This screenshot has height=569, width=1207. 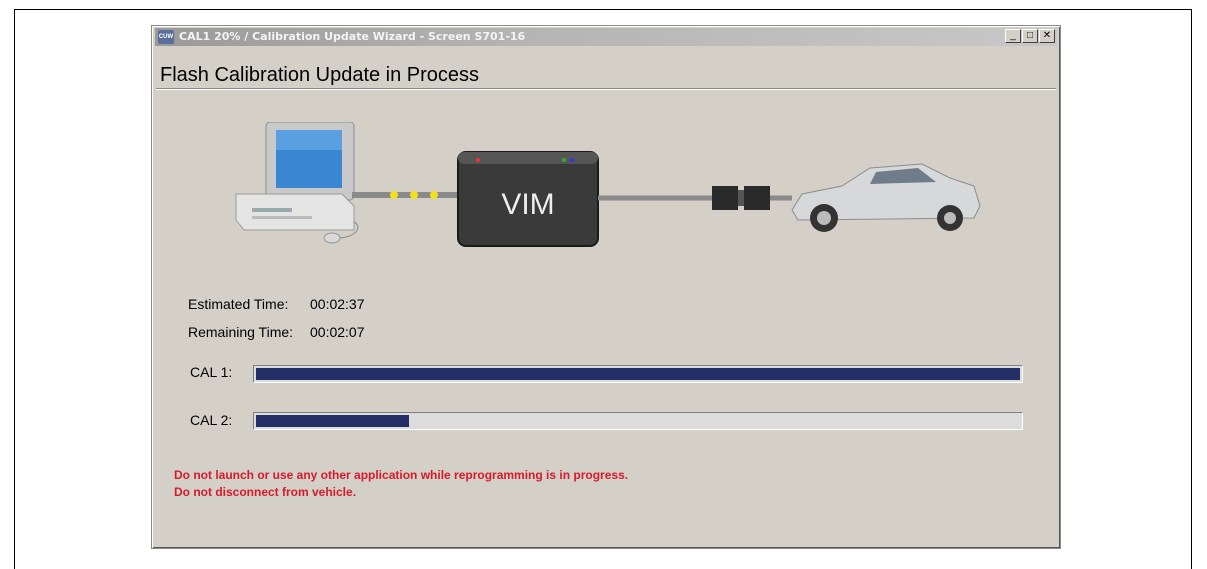 What do you see at coordinates (337, 304) in the screenshot?
I see `estimated-time-value: 00:02:37` at bounding box center [337, 304].